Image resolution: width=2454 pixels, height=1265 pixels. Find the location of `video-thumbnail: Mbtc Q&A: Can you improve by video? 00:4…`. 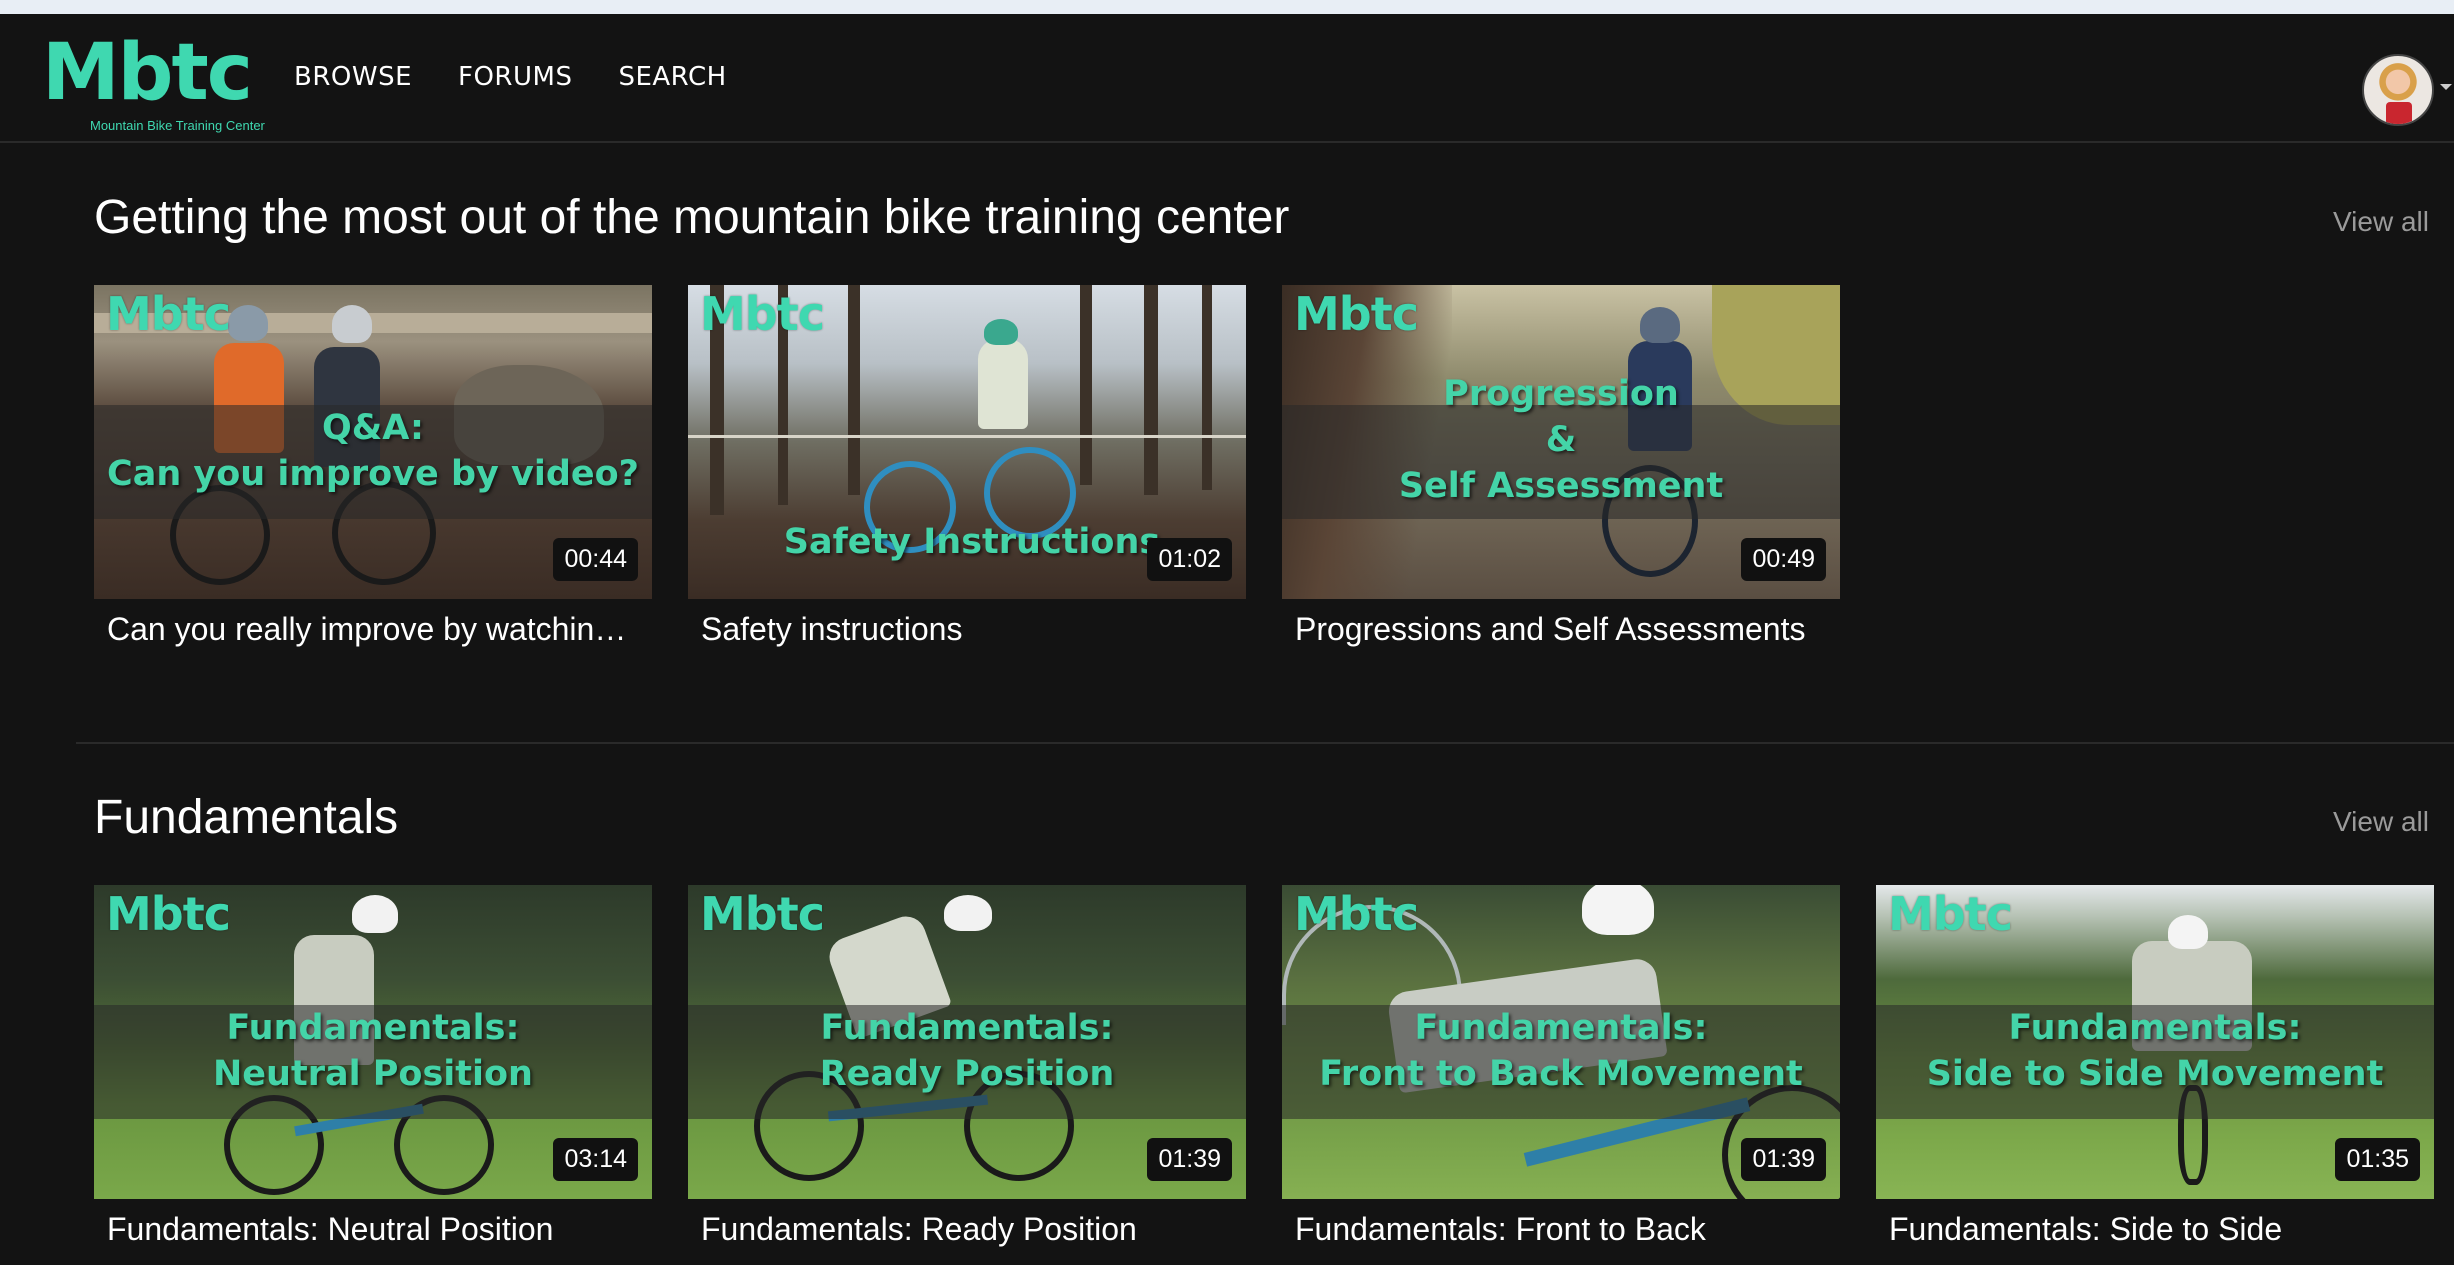

video-thumbnail: Mbtc Q&A: Can you improve by video? 00:4… is located at coordinates (373, 442).